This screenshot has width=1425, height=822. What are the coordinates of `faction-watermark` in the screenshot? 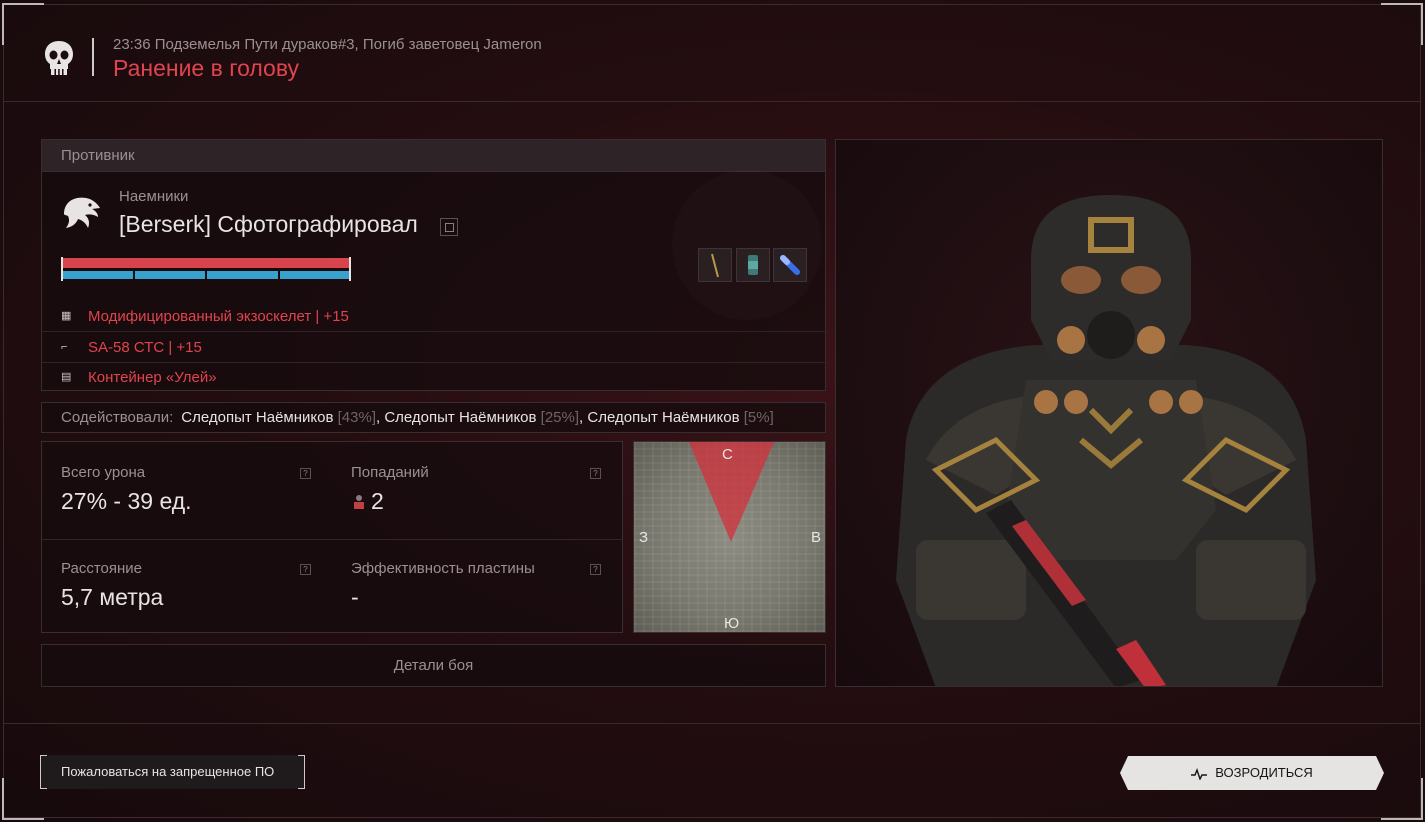 It's located at (747, 245).